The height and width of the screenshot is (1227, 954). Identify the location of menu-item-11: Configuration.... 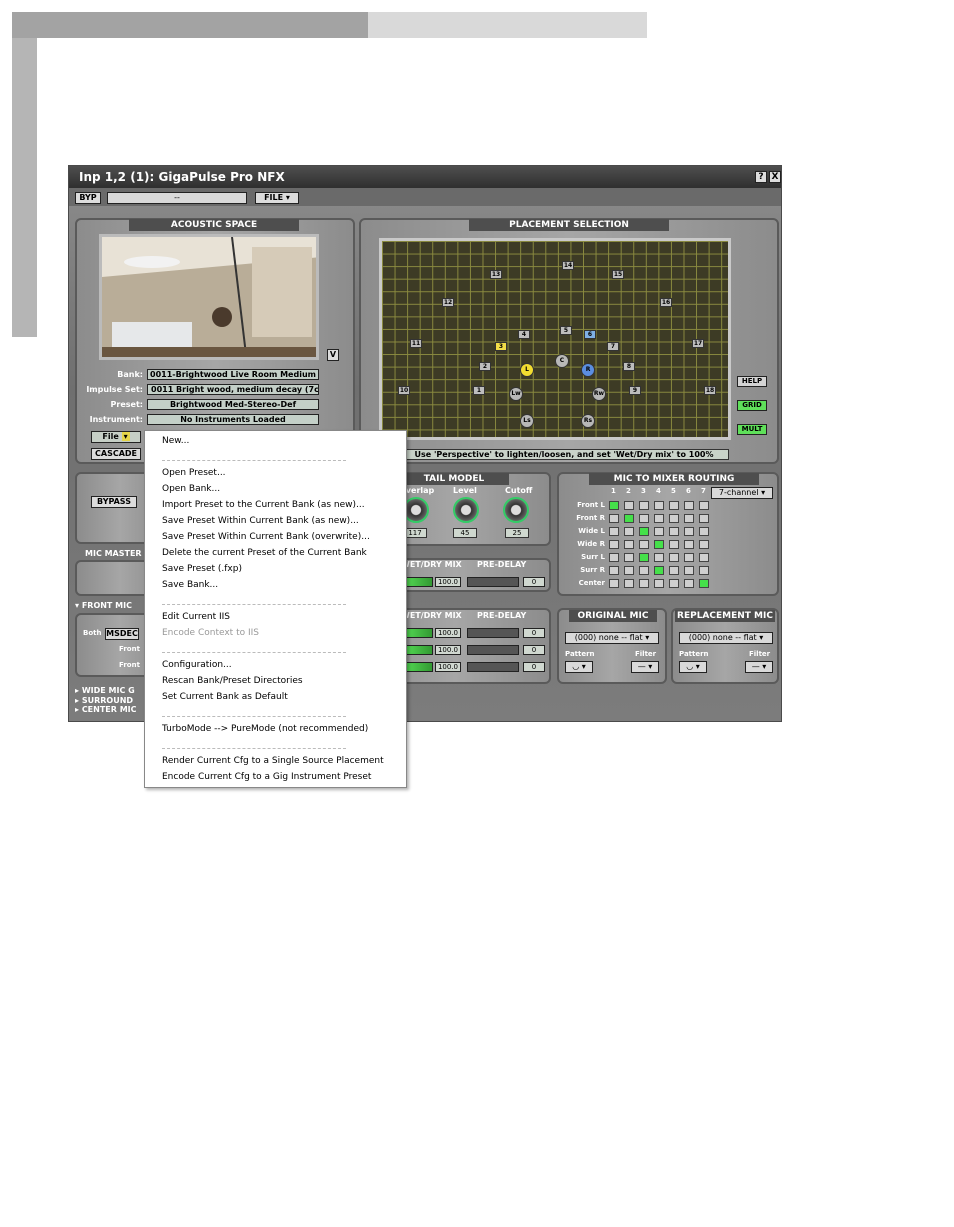
(197, 665).